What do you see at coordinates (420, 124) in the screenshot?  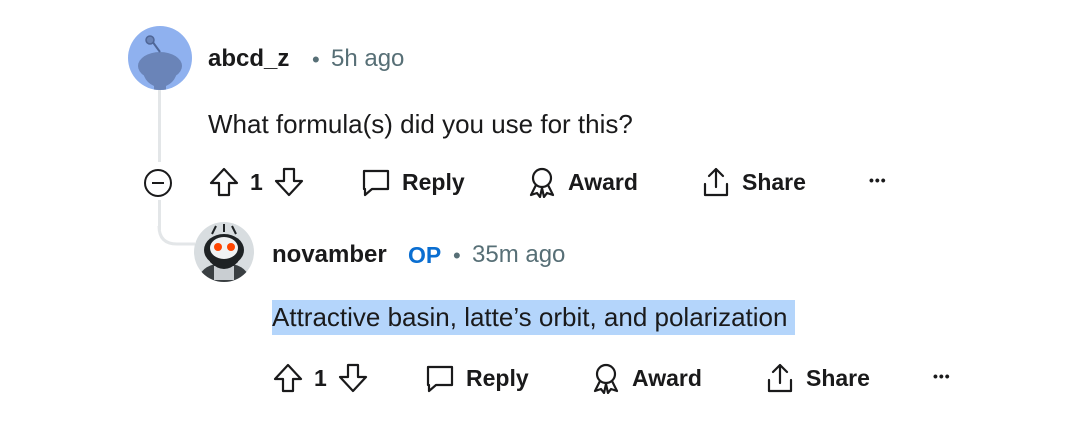 I see `comment-body: What formula(s) did you use for this?` at bounding box center [420, 124].